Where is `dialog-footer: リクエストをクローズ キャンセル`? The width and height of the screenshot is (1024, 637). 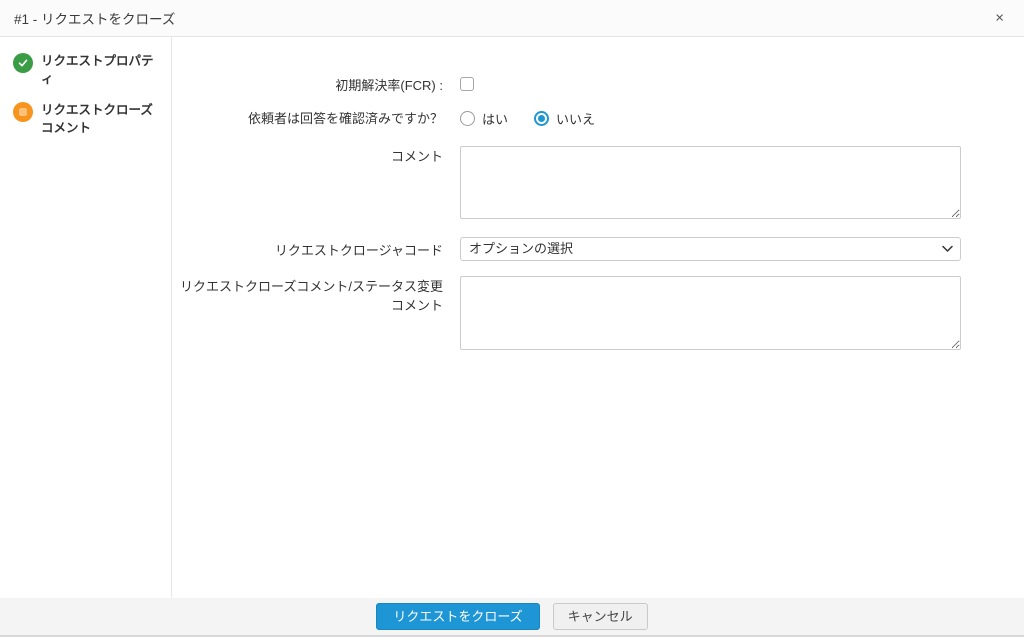
dialog-footer: リクエストをクローズ キャンセル is located at coordinates (512, 617).